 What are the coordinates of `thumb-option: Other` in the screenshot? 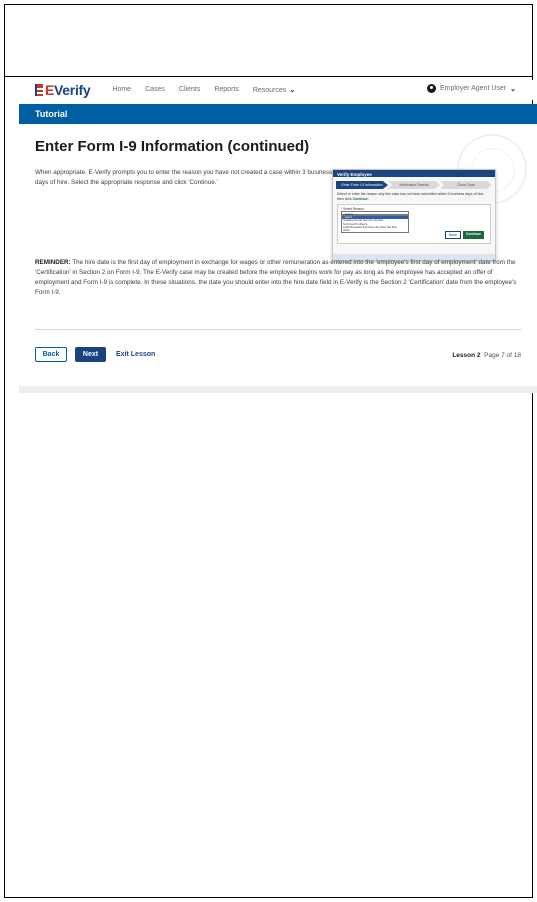 It's located at (346, 231).